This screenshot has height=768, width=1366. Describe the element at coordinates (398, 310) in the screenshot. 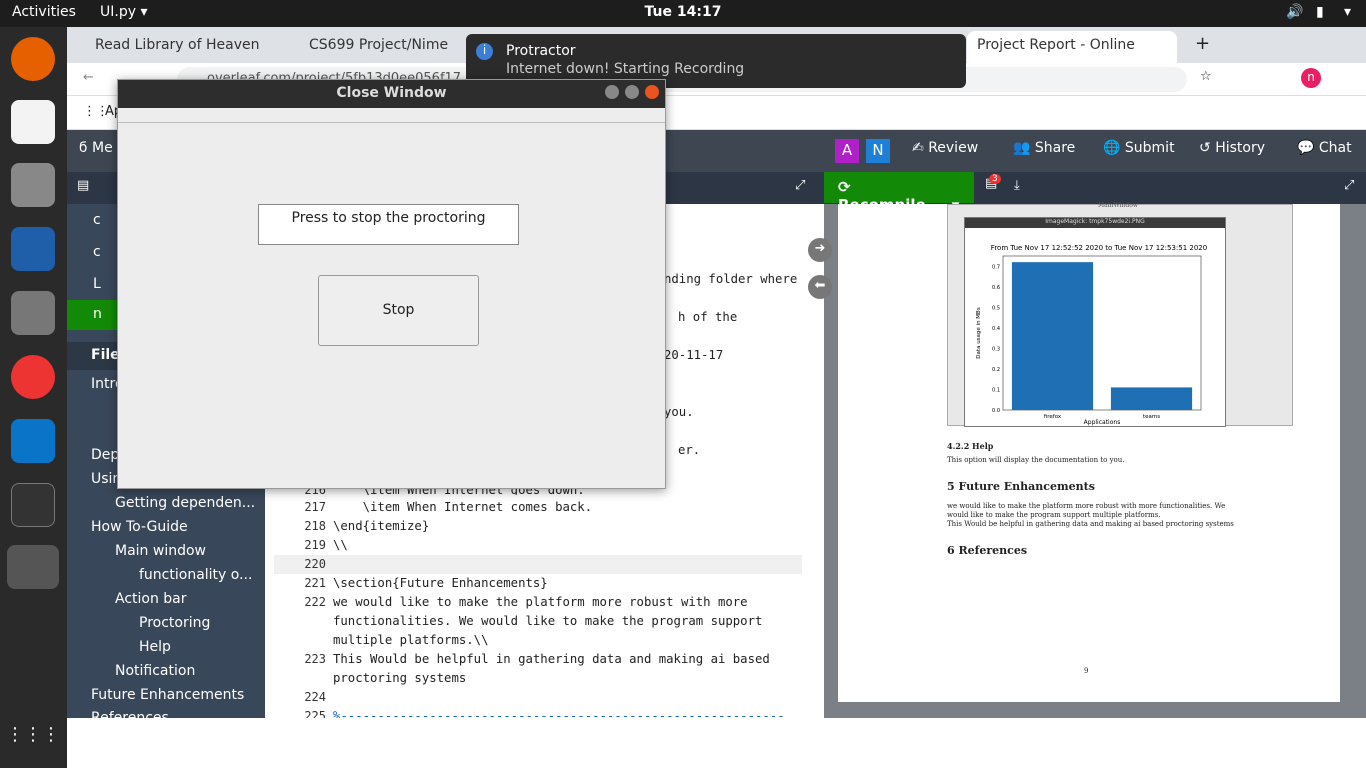

I see `stop-button: Stop` at that location.